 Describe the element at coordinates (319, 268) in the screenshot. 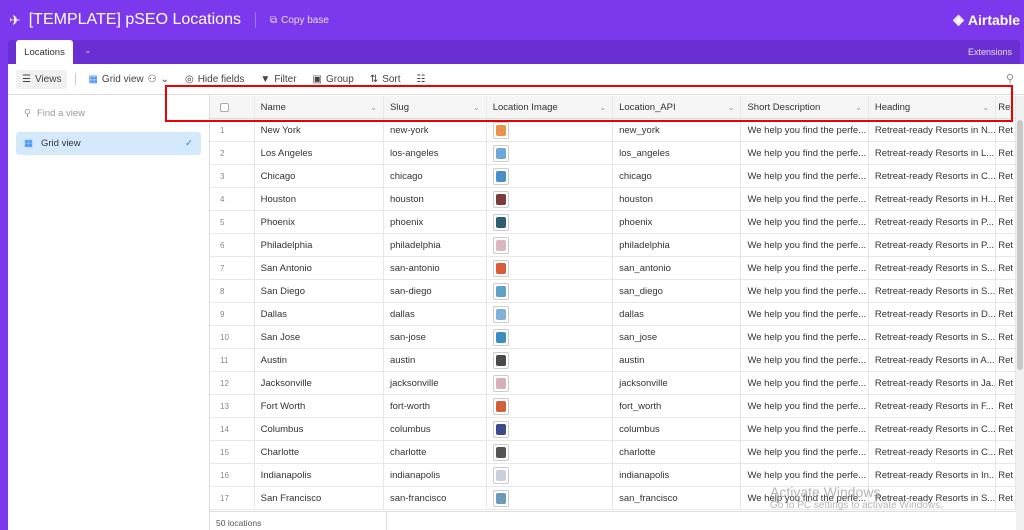

I see `cell-name: San Antonio` at that location.